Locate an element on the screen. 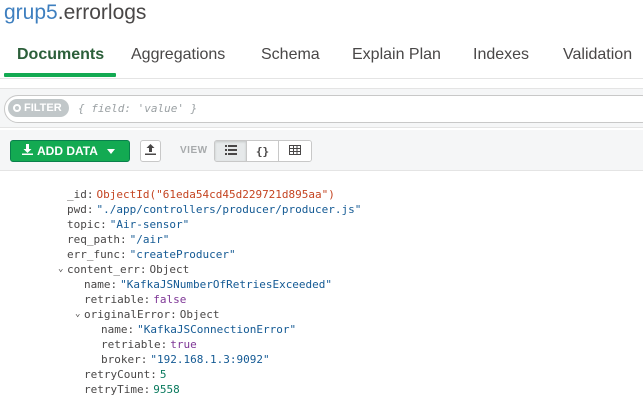  field-key: pwd is located at coordinates (77, 209).